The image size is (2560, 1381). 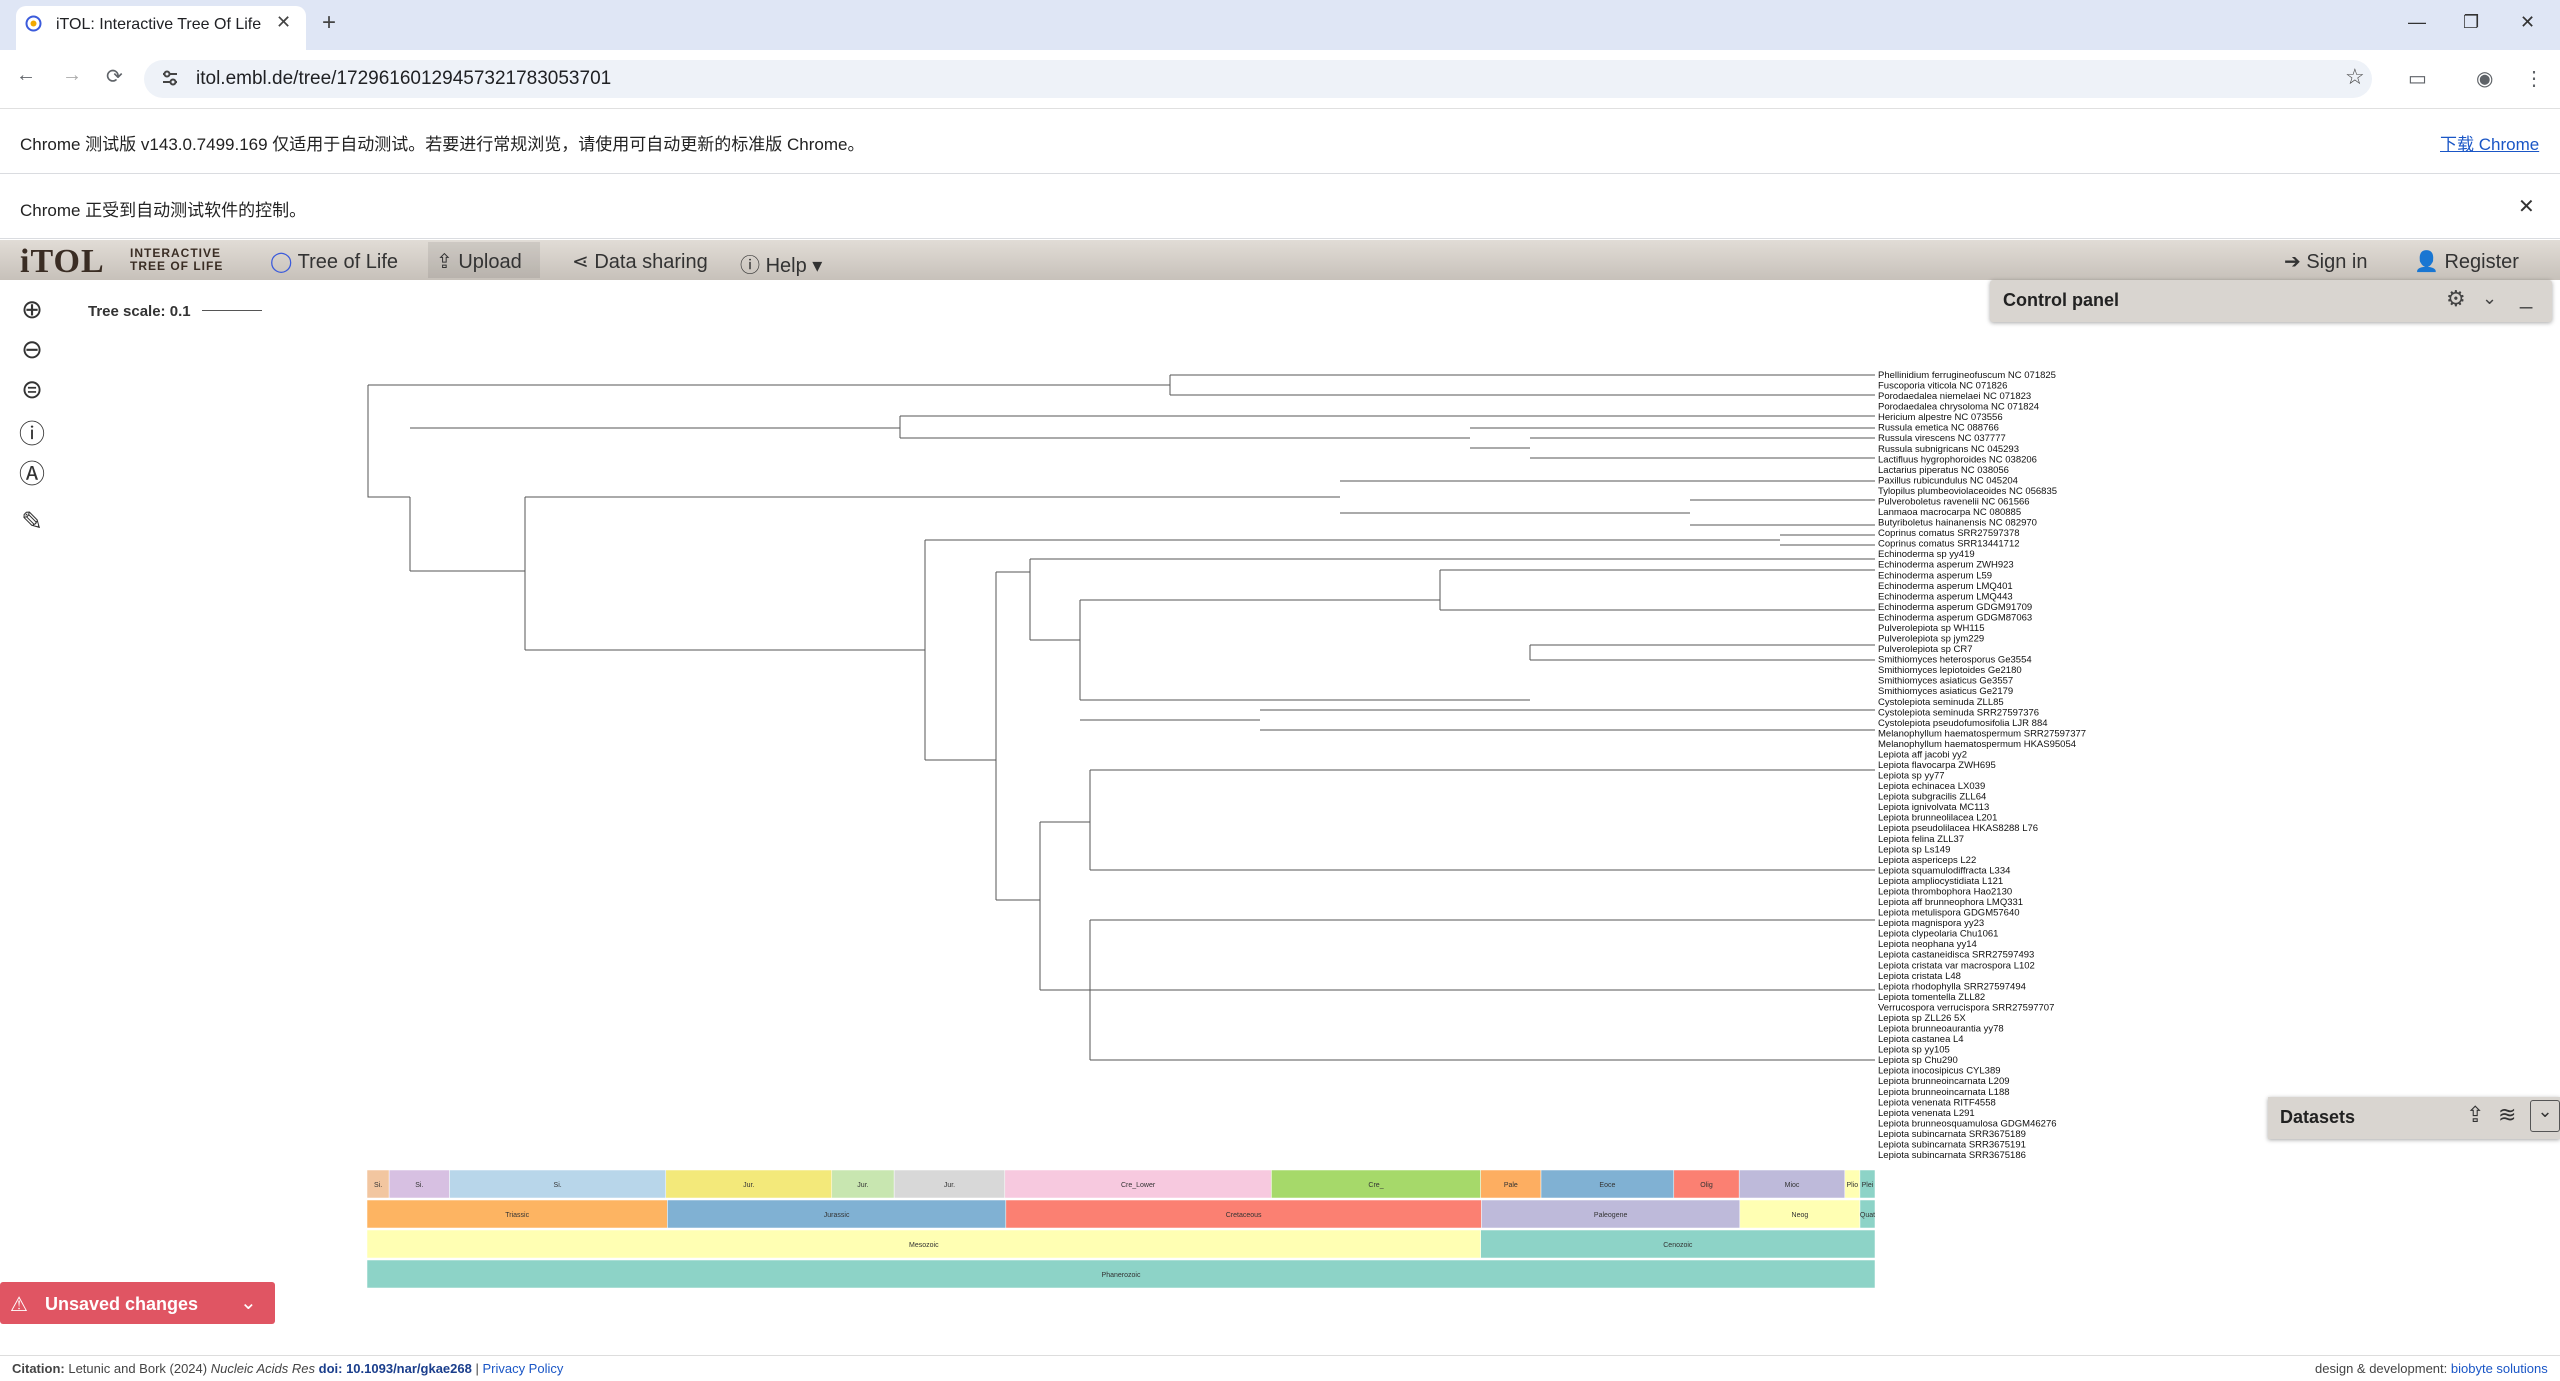 I want to click on leaf-label: Lepiota cristata var macrospora L102, so click(x=1956, y=965).